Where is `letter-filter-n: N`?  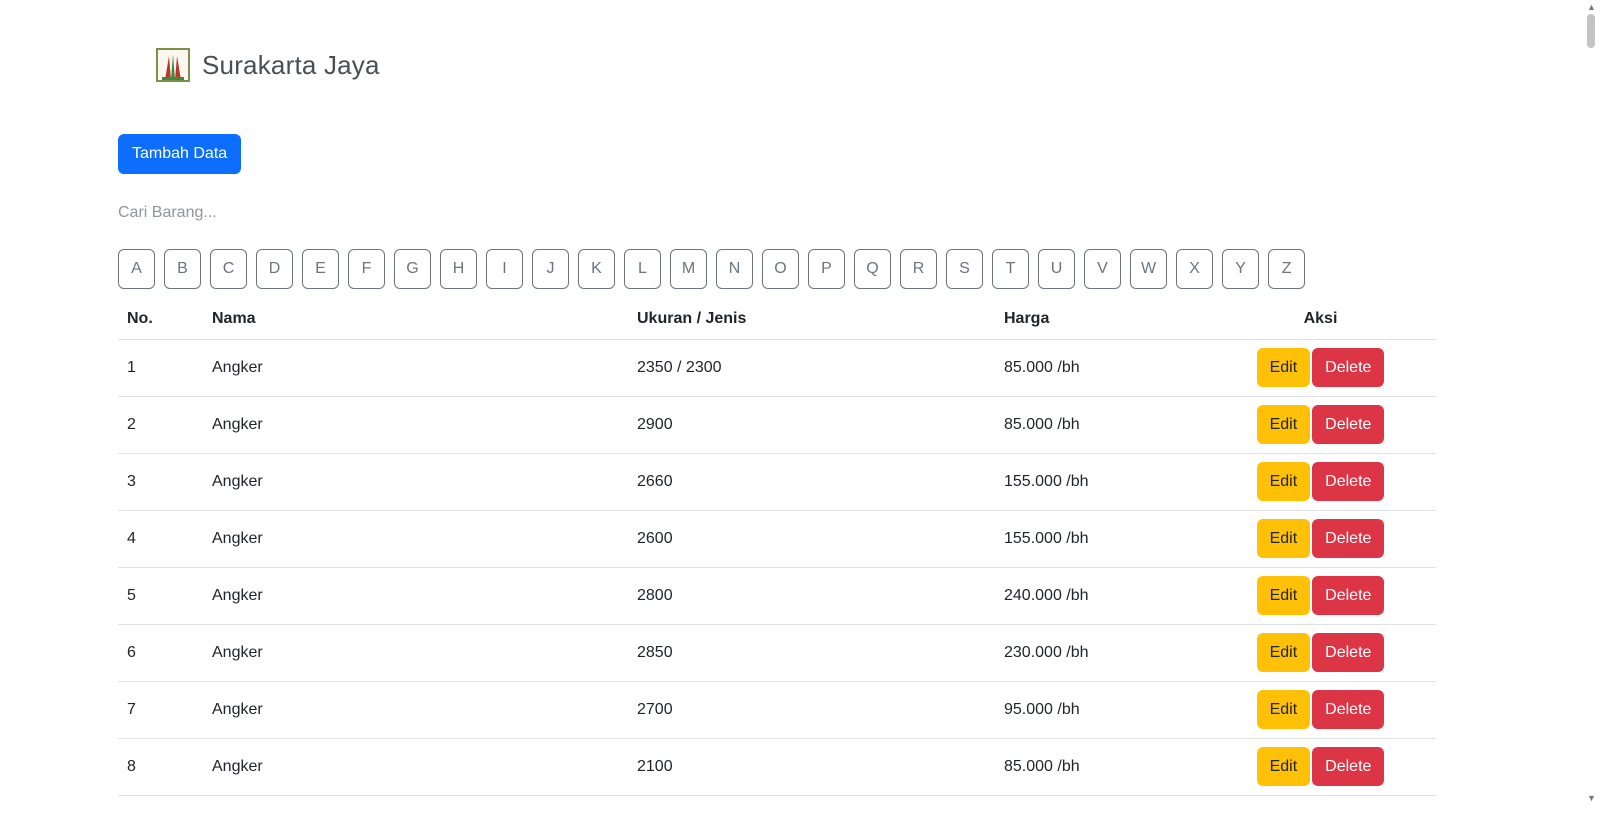 letter-filter-n: N is located at coordinates (734, 269).